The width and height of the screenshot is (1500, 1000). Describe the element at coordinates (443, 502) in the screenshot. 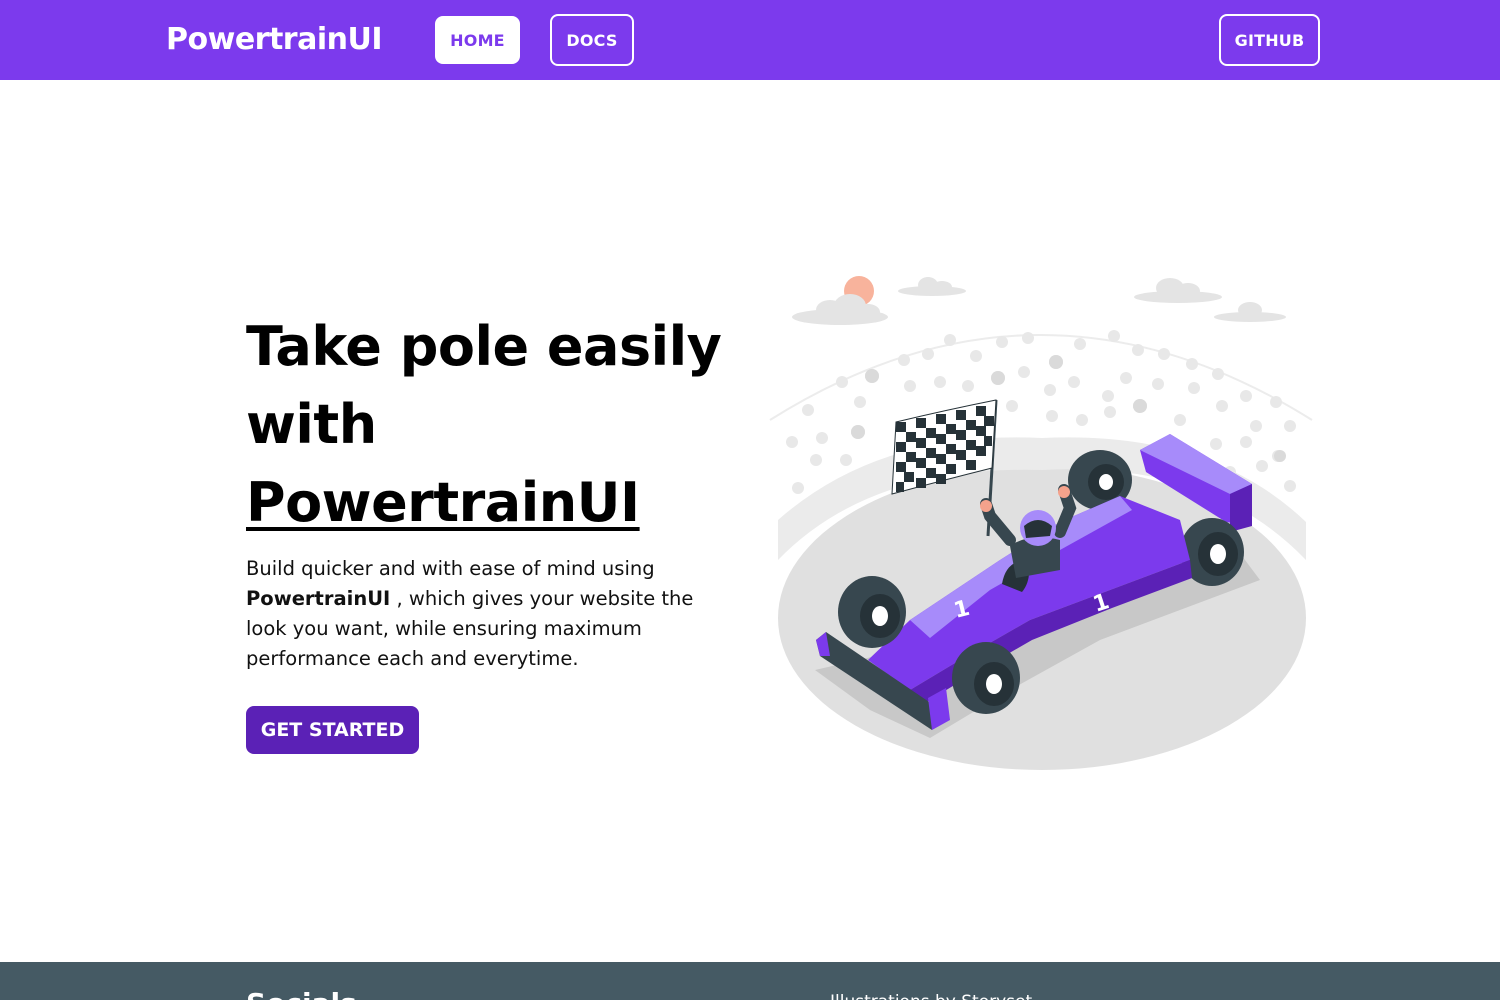

I see `hero-title-brand: PowertrainUI` at that location.